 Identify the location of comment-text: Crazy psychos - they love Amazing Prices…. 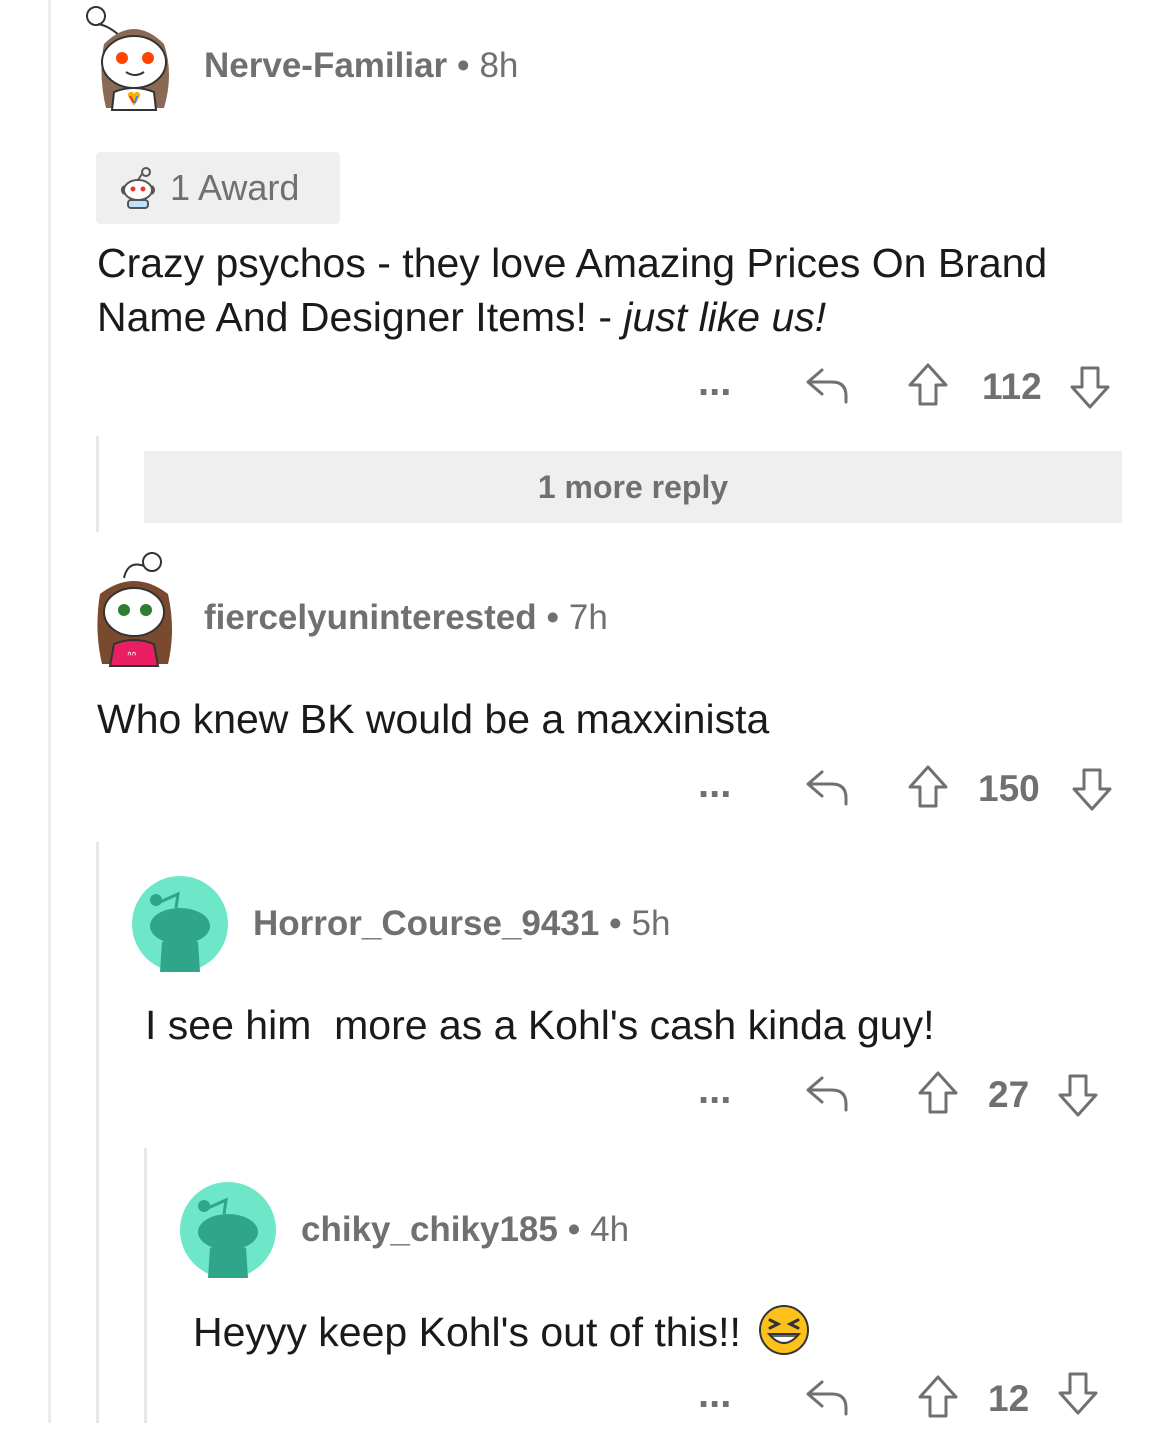
(572, 290).